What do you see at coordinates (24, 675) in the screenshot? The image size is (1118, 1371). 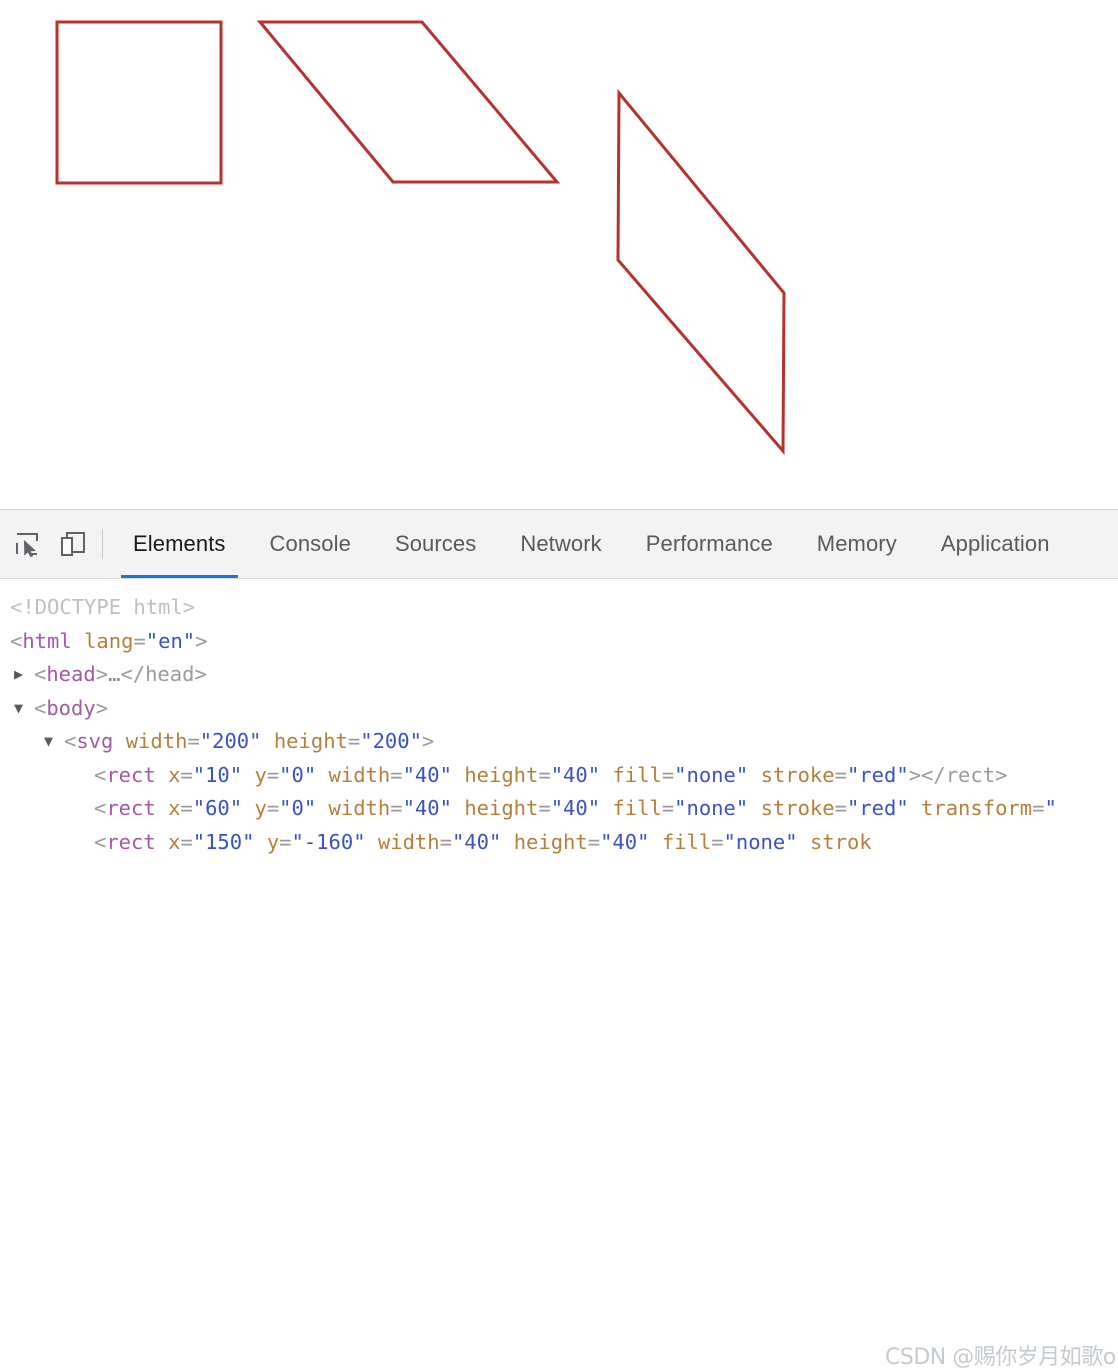 I see `chevron-right-icon: ▶` at bounding box center [24, 675].